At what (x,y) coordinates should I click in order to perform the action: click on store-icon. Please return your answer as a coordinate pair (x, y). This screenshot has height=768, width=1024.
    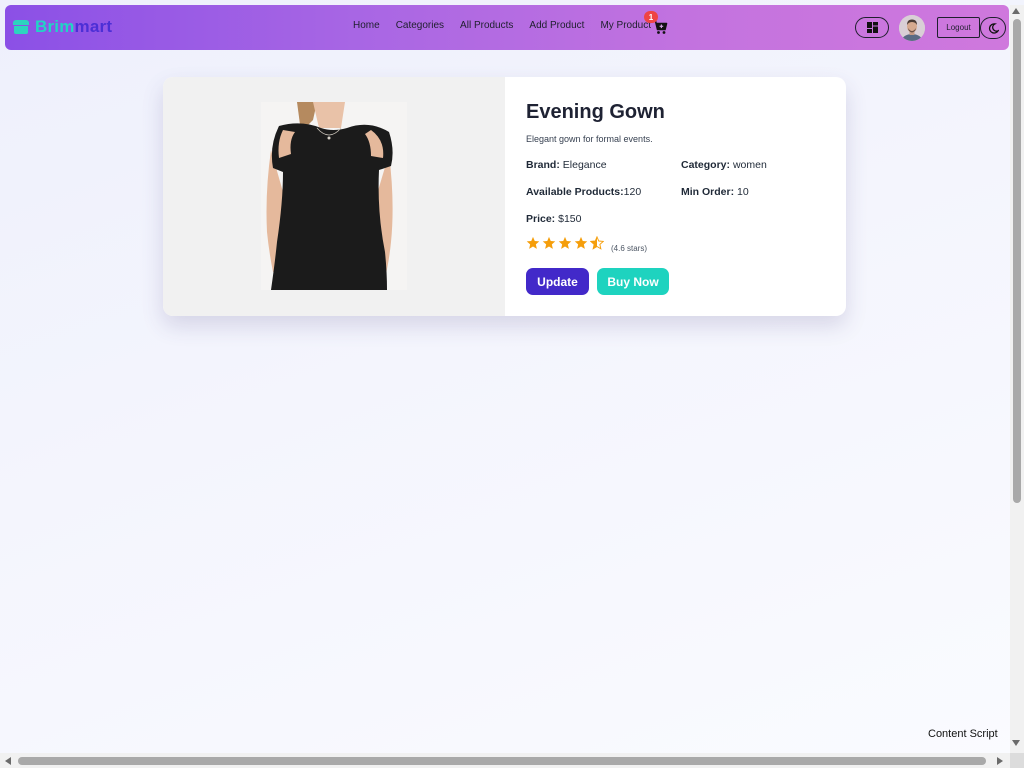
    Looking at the image, I should click on (21, 27).